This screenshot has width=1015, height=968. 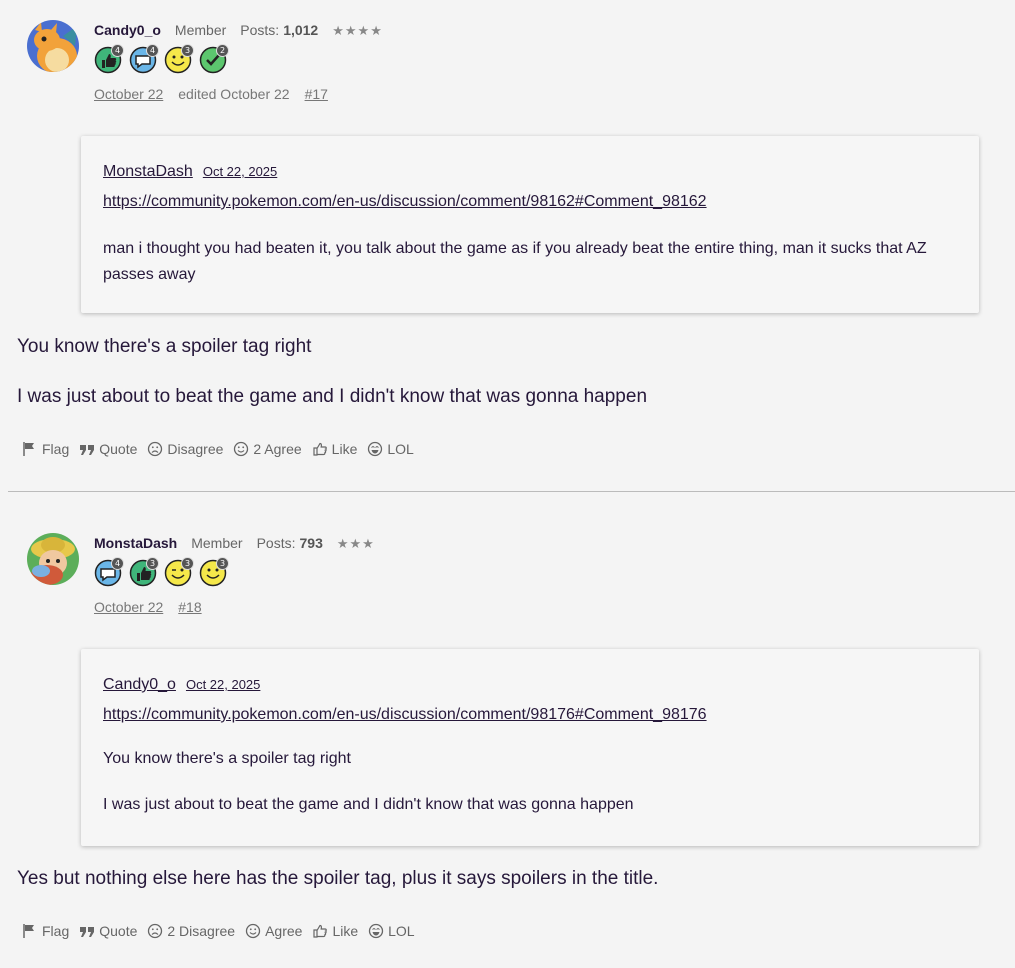 I want to click on agree-button: Agree, so click(x=273, y=931).